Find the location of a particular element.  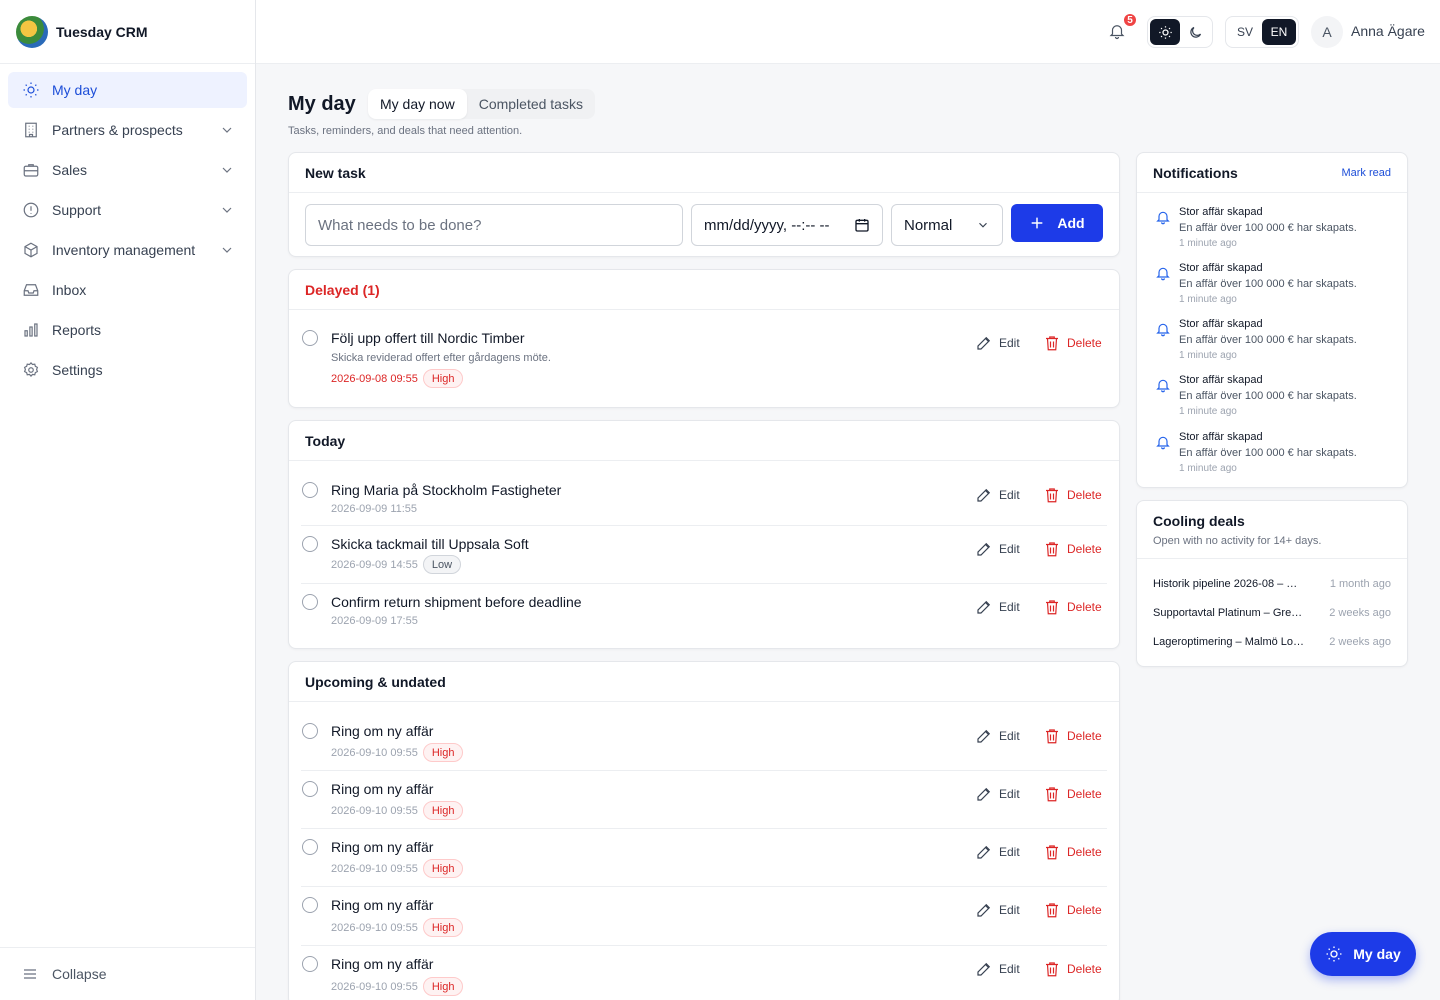

sidebar-item-inbox: Inbox is located at coordinates (127, 290).